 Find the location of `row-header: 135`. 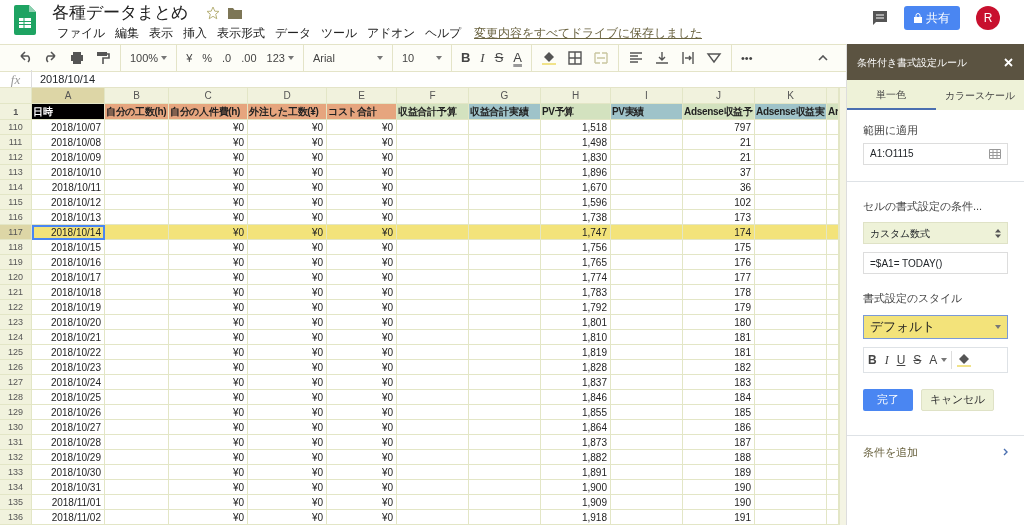

row-header: 135 is located at coordinates (16, 502).